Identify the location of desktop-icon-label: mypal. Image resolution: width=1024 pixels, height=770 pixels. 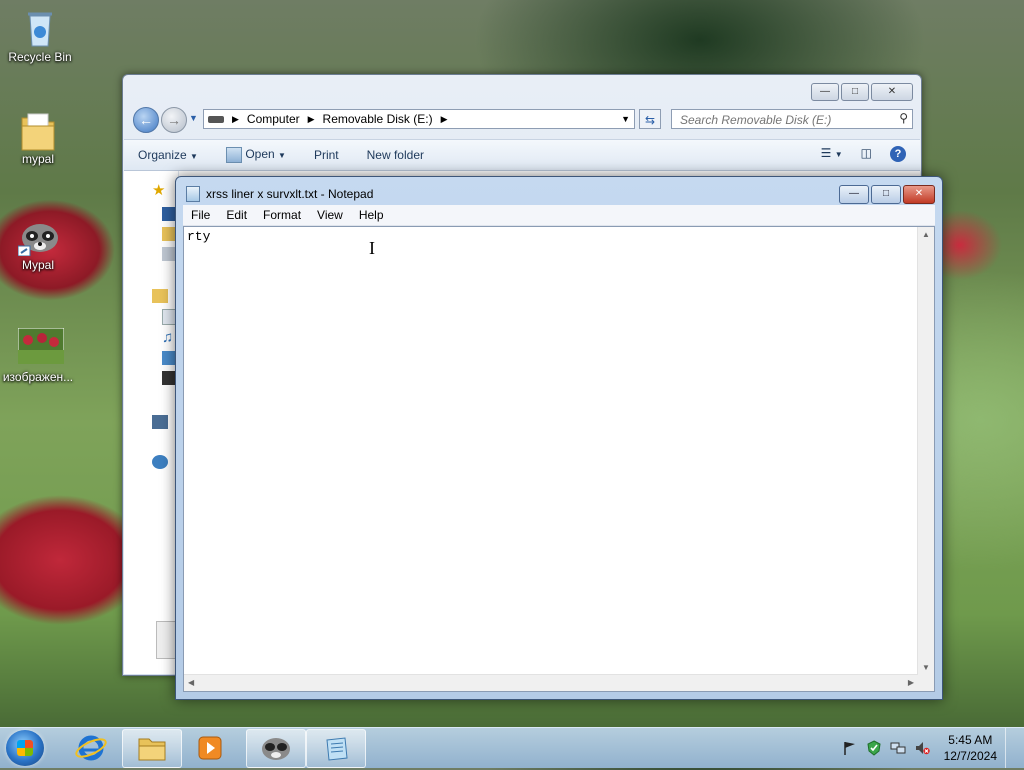
(37, 159).